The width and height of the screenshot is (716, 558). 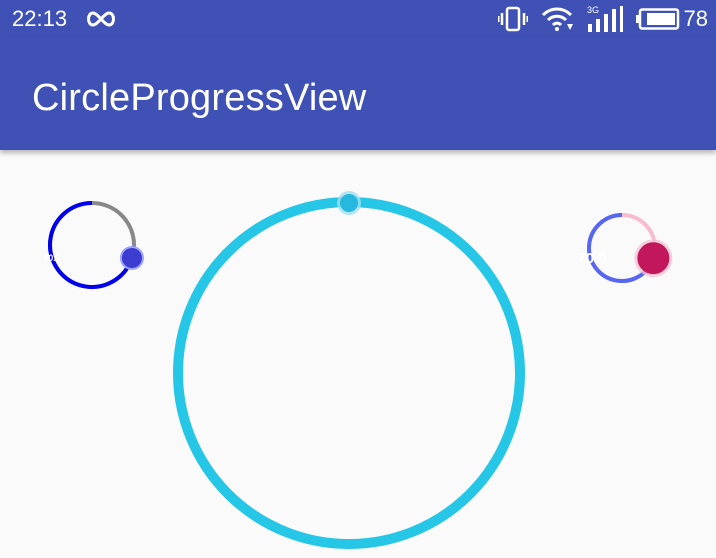 What do you see at coordinates (101, 19) in the screenshot?
I see `infinity-icon` at bounding box center [101, 19].